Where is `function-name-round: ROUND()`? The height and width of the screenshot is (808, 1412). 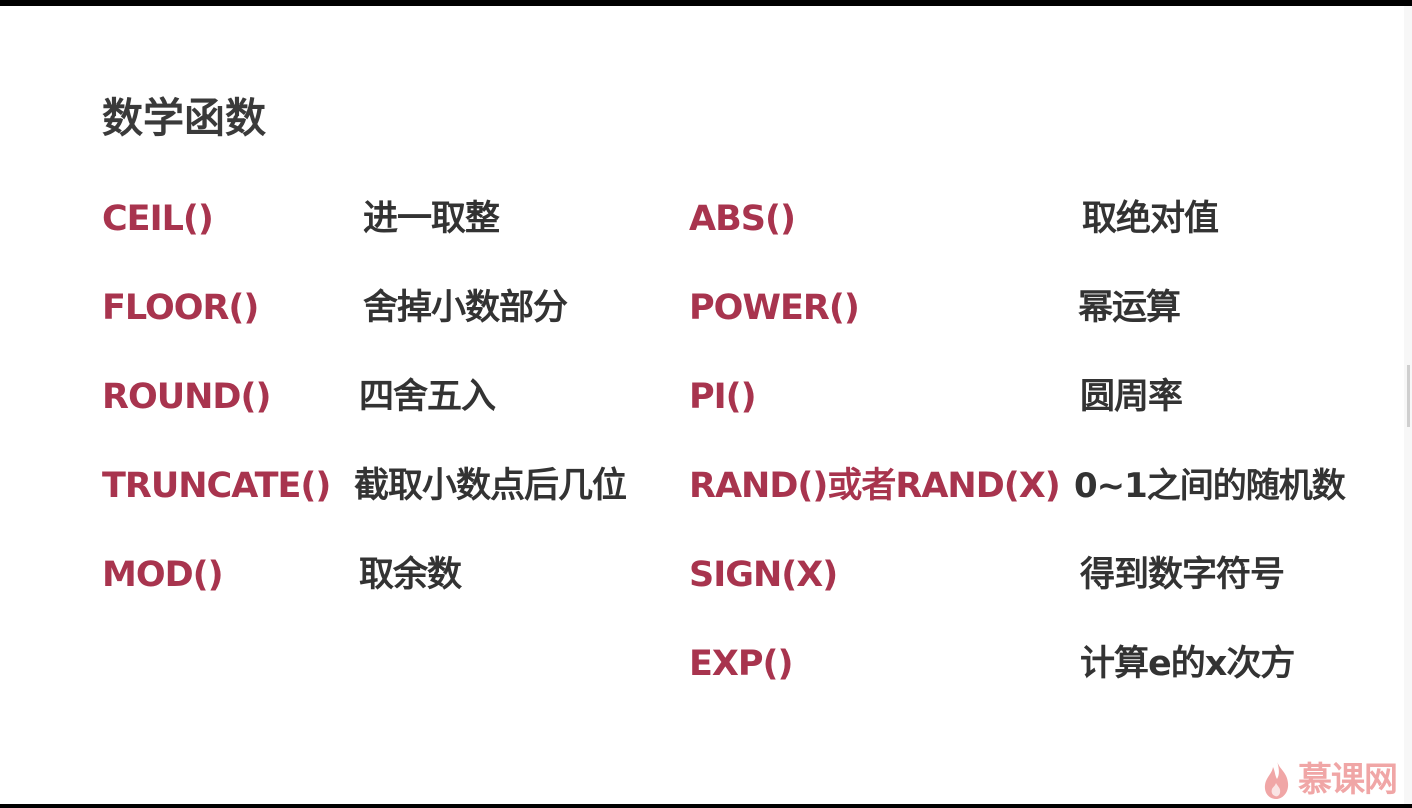 function-name-round: ROUND() is located at coordinates (186, 397).